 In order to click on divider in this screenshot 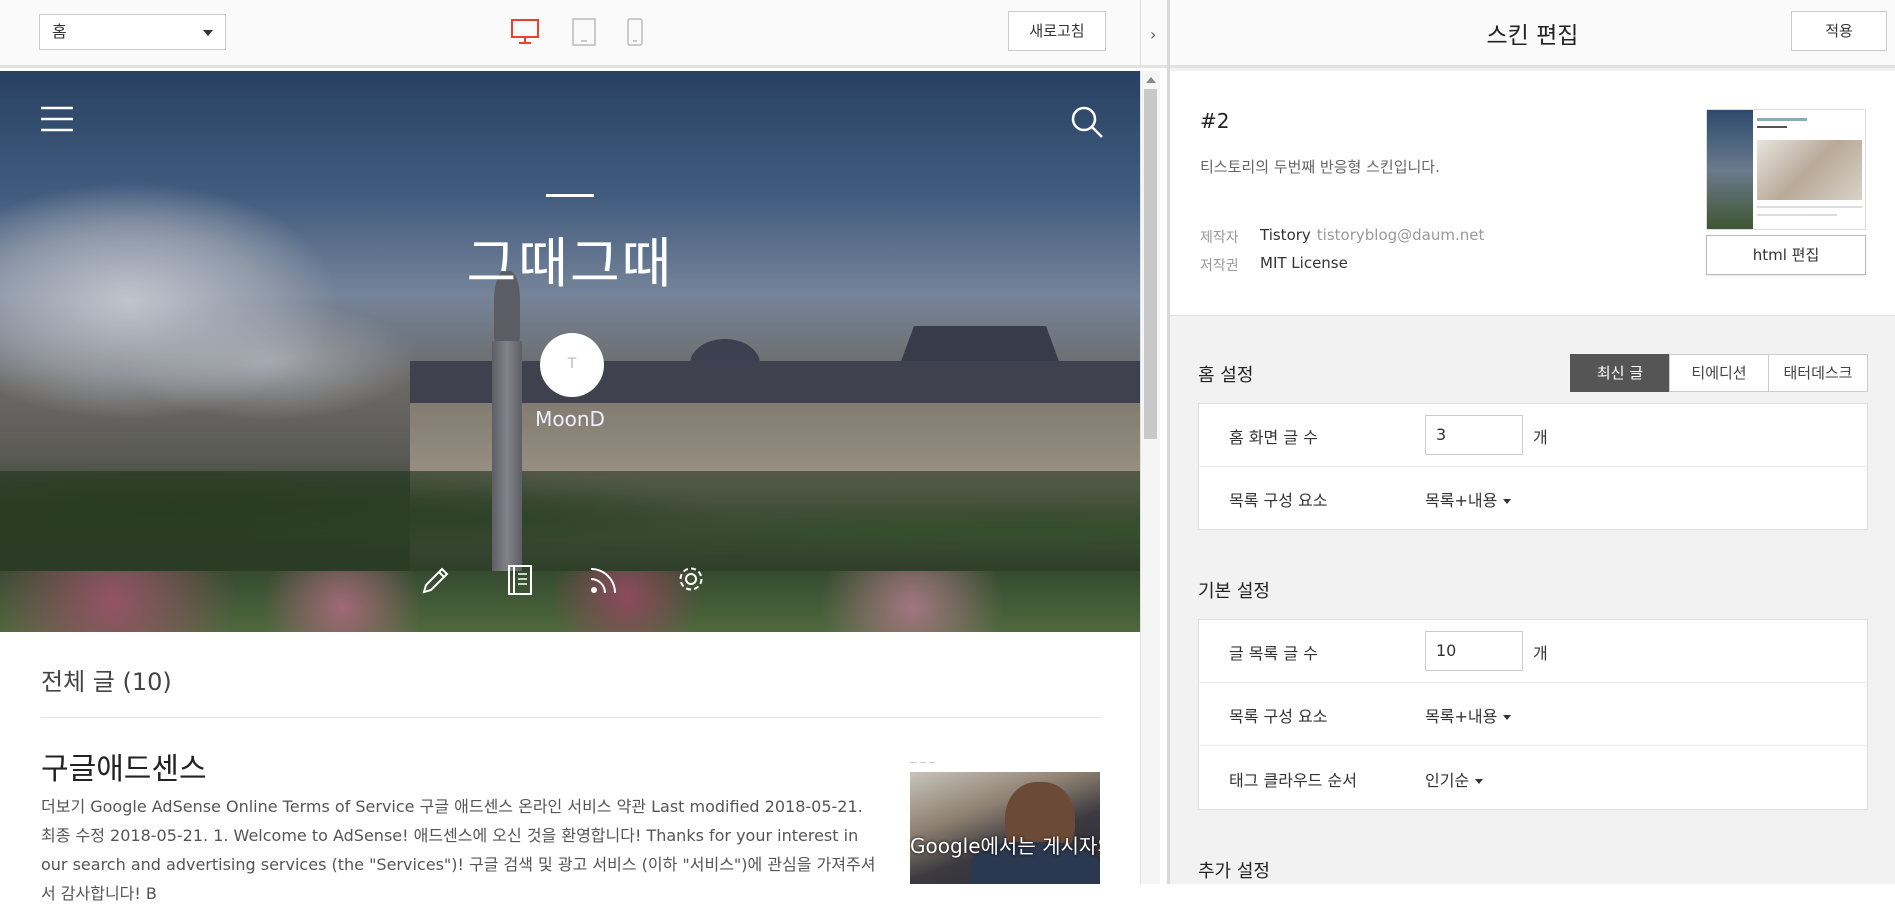, I will do `click(570, 717)`.